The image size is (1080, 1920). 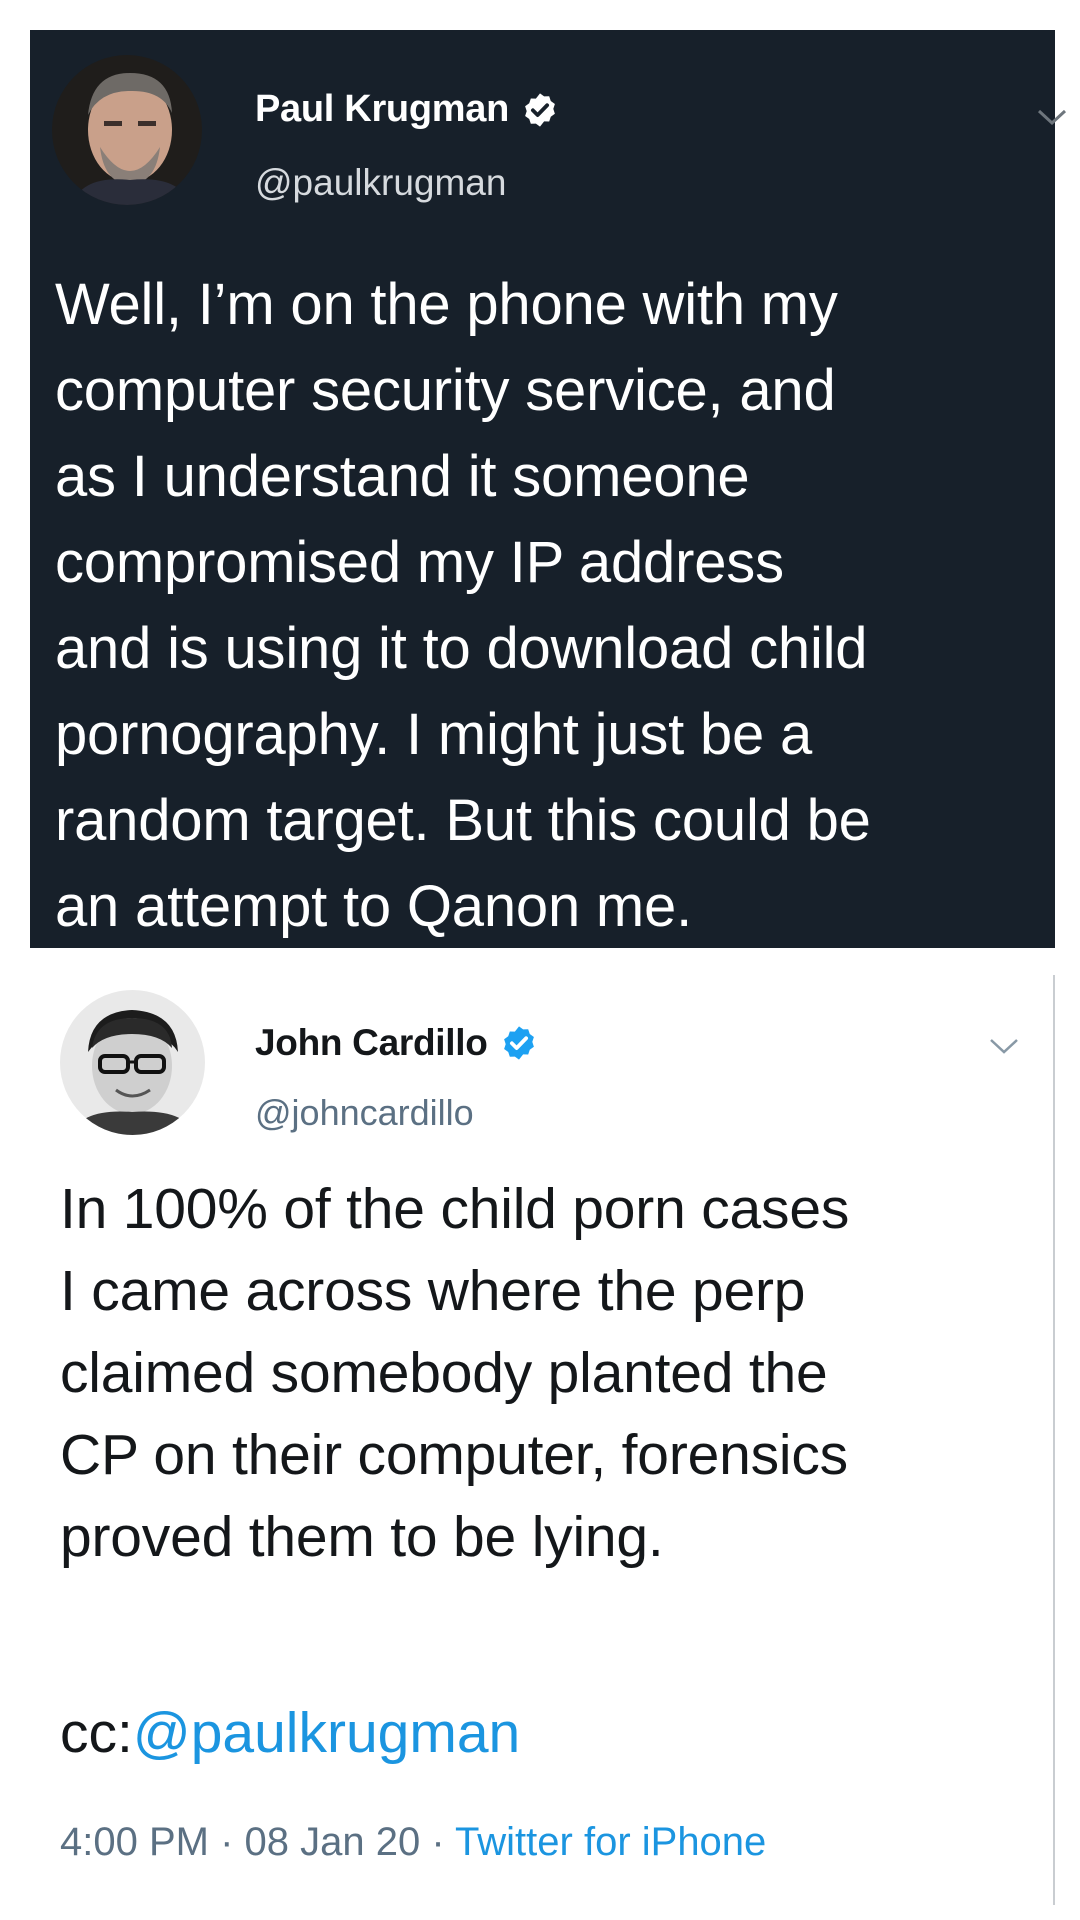 What do you see at coordinates (333, 1842) in the screenshot?
I see `tweet-date: 08 Jan 20` at bounding box center [333, 1842].